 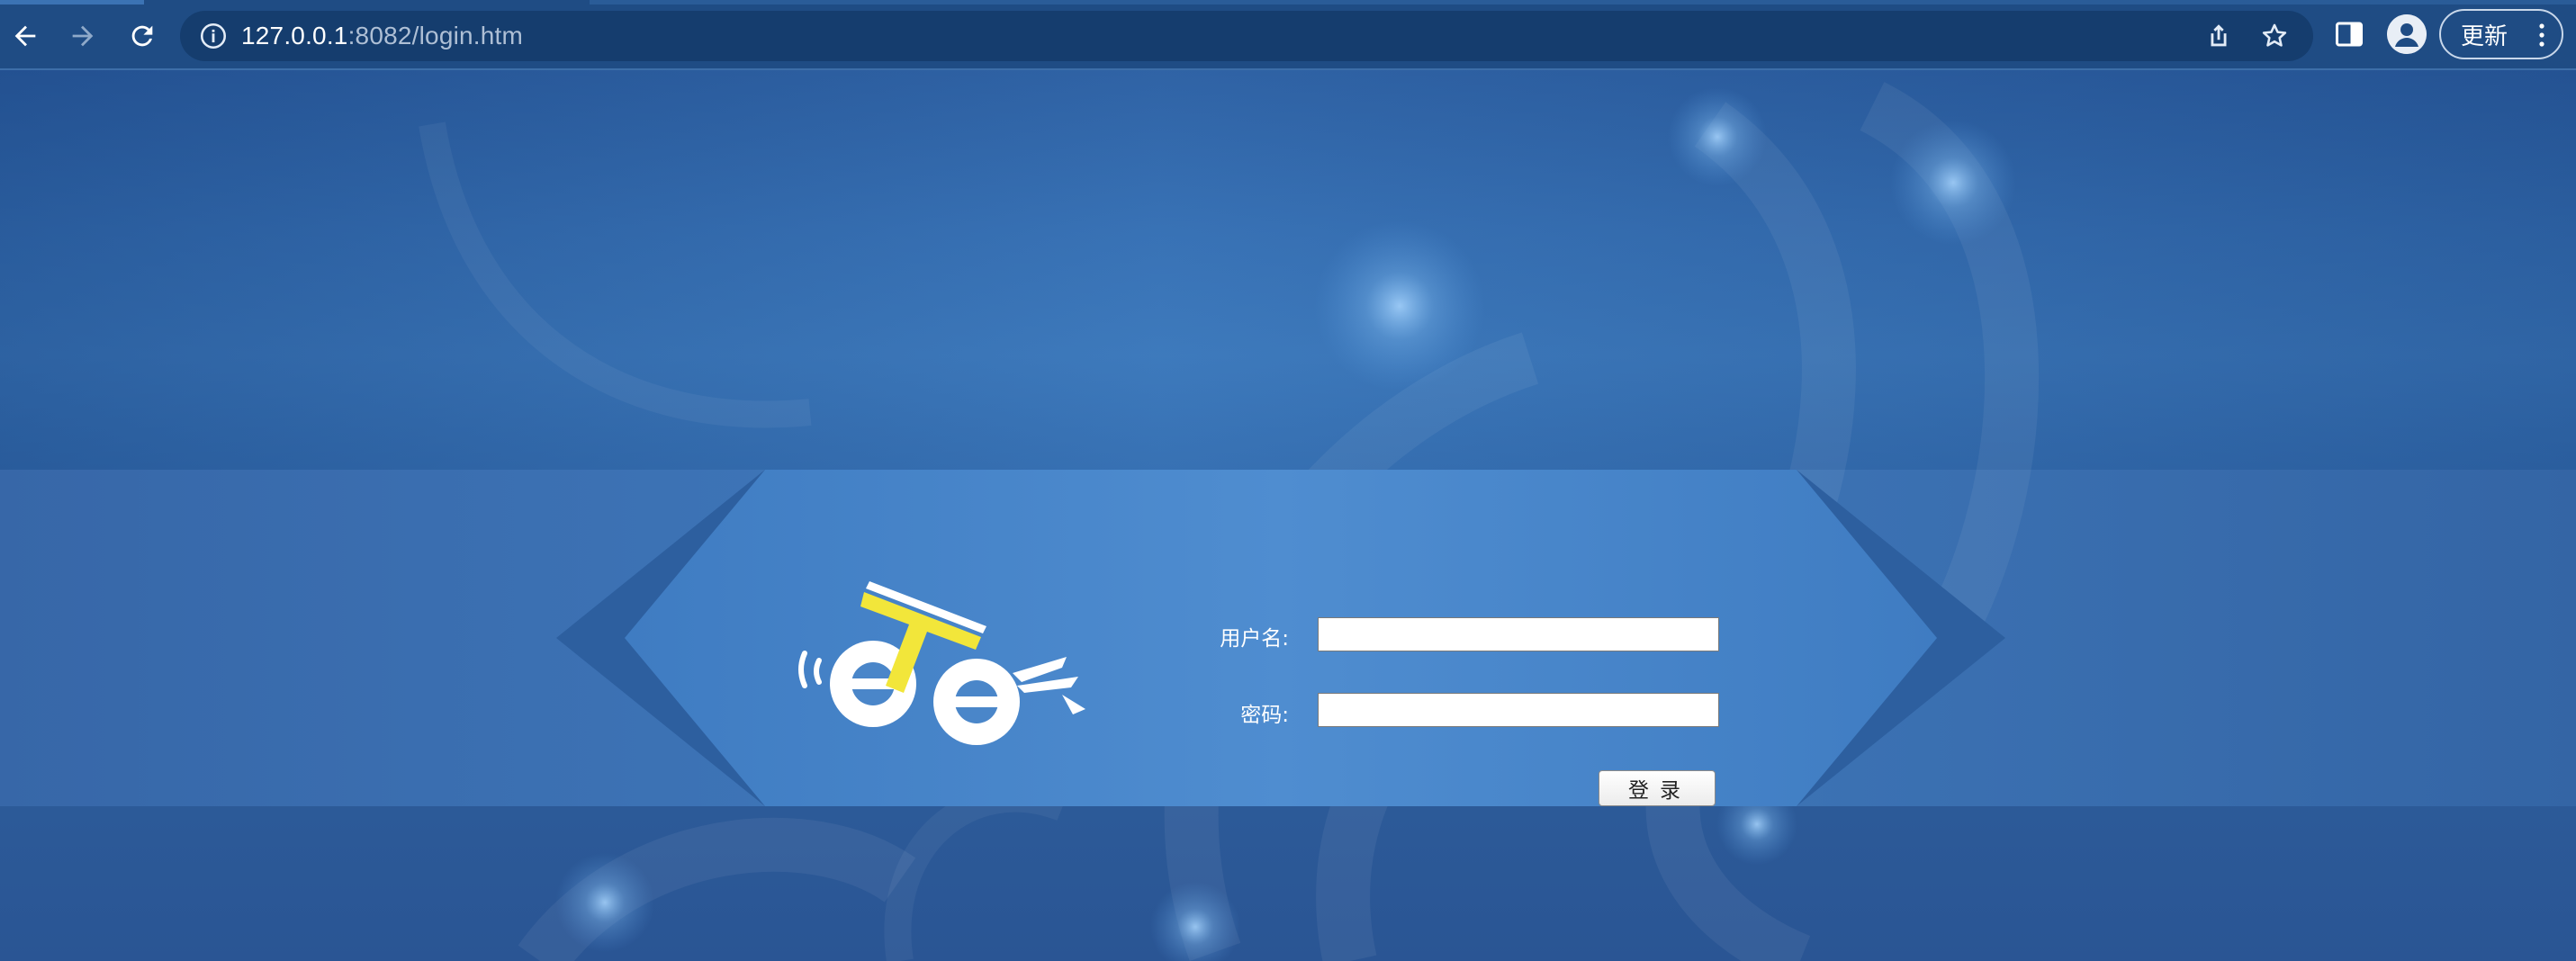 I want to click on browser-toolbar: 127.0.0.1:8082/login.htm 更新, so click(x=1288, y=35).